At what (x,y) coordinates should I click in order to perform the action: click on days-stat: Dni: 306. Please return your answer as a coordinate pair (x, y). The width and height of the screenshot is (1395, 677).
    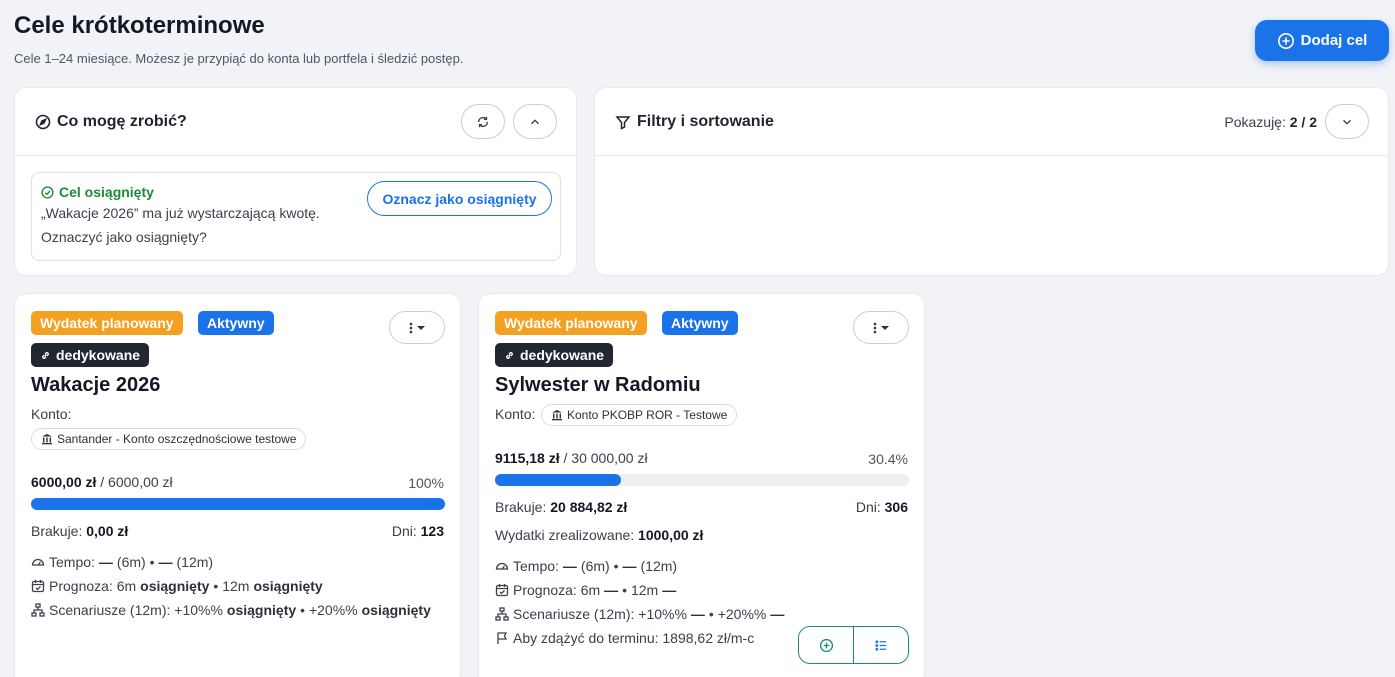
    Looking at the image, I should click on (882, 507).